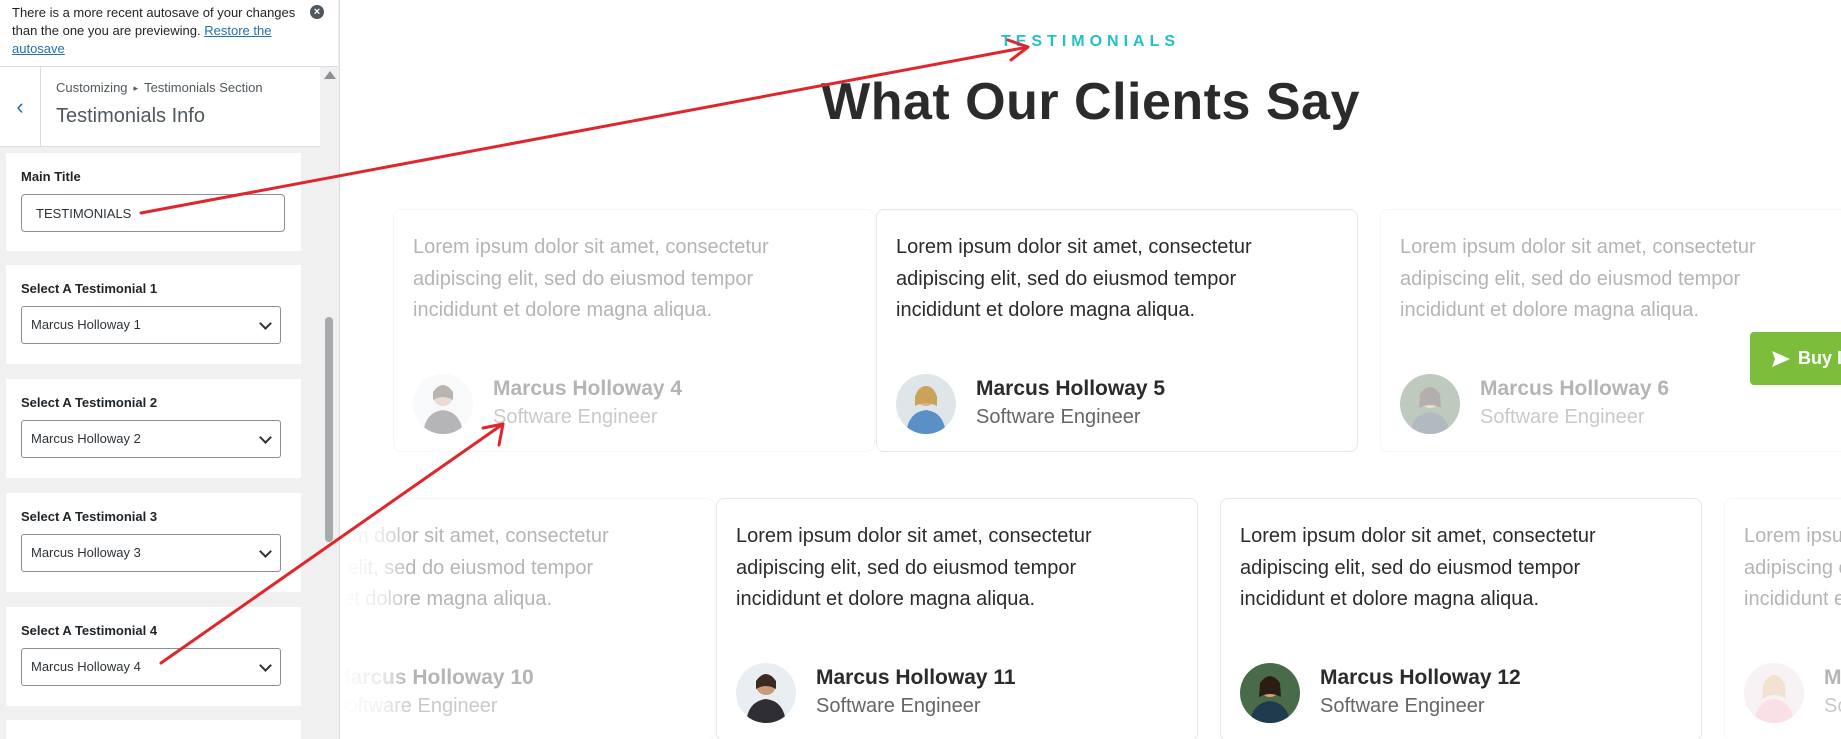 The width and height of the screenshot is (1841, 739). Describe the element at coordinates (89, 516) in the screenshot. I see `testimonial-3-label: Select A Testimonial 3` at that location.